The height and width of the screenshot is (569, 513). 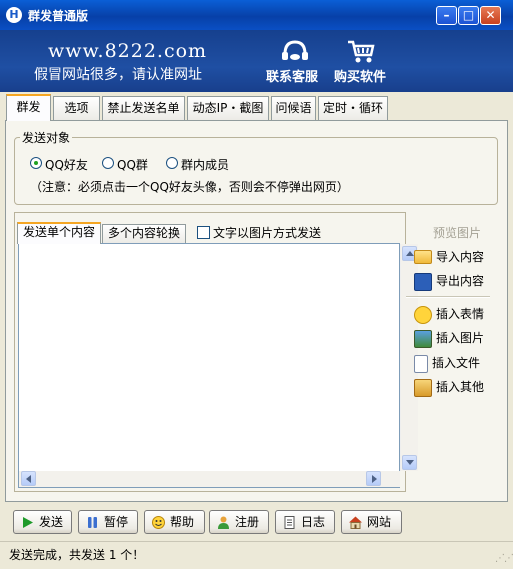 What do you see at coordinates (355, 522) in the screenshot?
I see `home-icon` at bounding box center [355, 522].